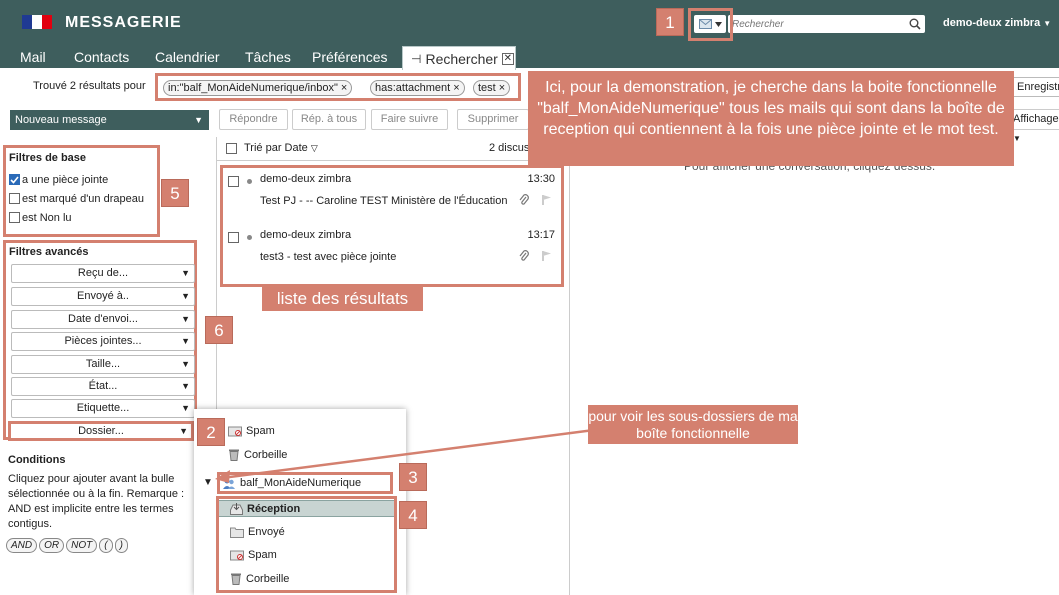 The image size is (1059, 595). What do you see at coordinates (420, 453) in the screenshot?
I see `annotation-arrow` at bounding box center [420, 453].